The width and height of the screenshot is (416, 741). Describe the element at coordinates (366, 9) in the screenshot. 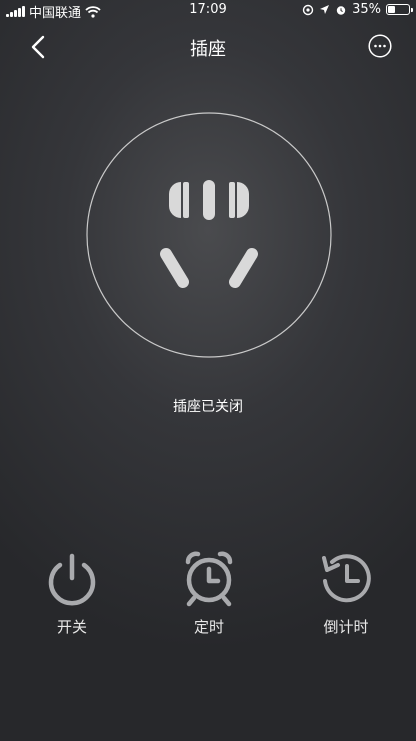

I see `battery-percent: 35%` at that location.